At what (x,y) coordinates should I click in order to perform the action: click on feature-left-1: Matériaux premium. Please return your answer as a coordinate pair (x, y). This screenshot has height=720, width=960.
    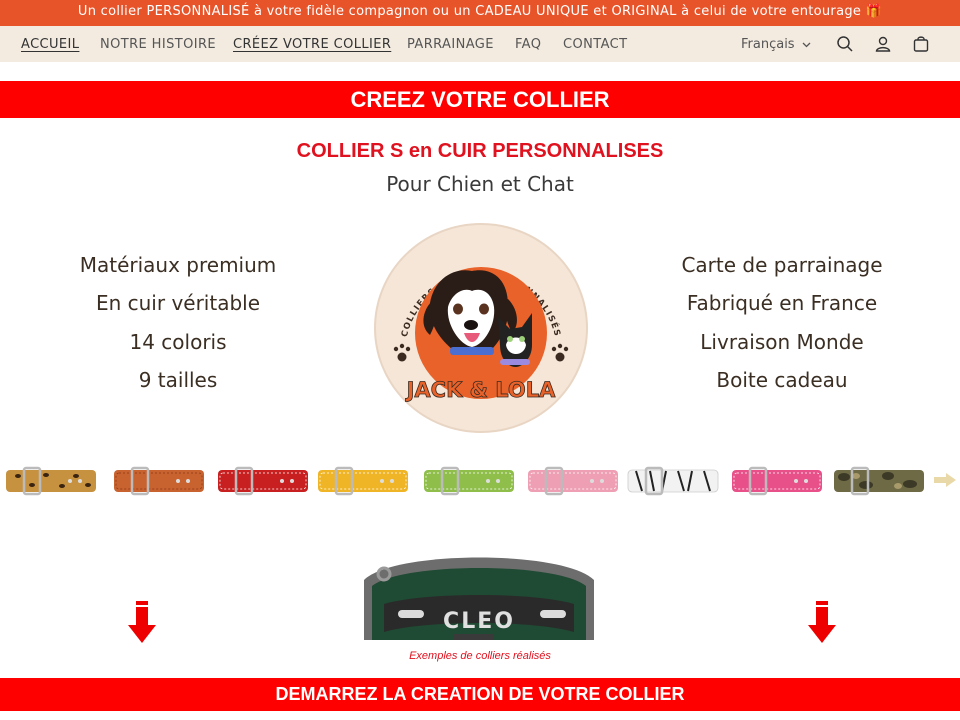
    Looking at the image, I should click on (178, 265).